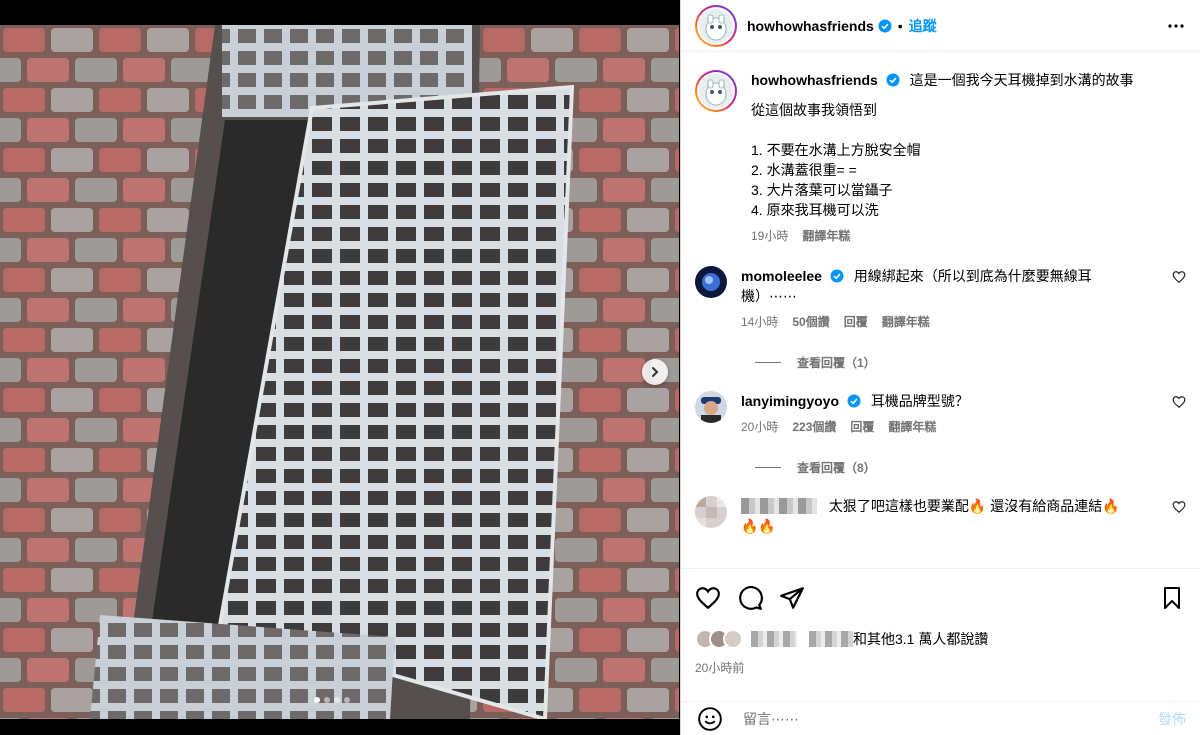  What do you see at coordinates (936, 414) in the screenshot?
I see `comment-body: lanyimingyoyo 耳機品牌型號？ 20小時 223個讚 回覆 翻譯年糕` at bounding box center [936, 414].